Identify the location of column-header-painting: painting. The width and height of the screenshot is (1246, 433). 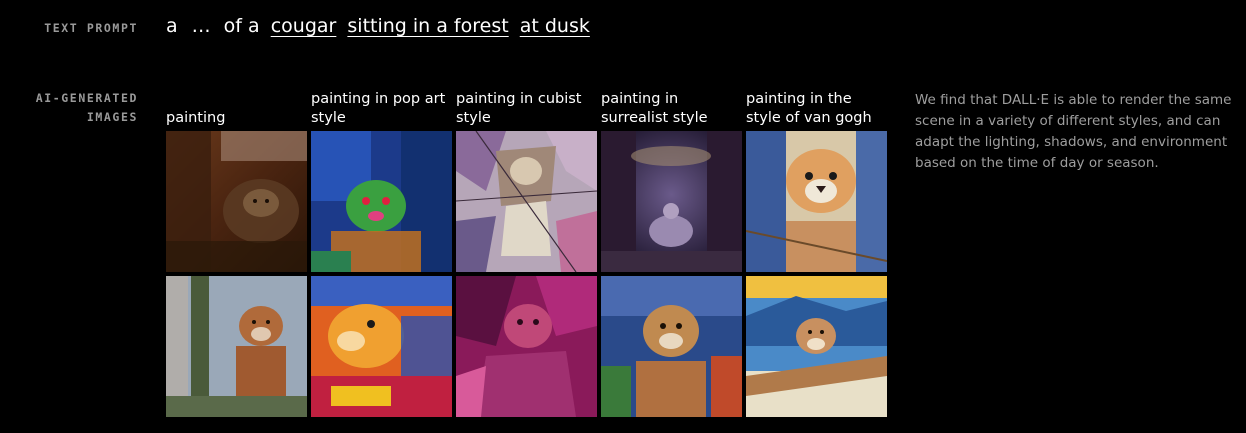
(196, 118).